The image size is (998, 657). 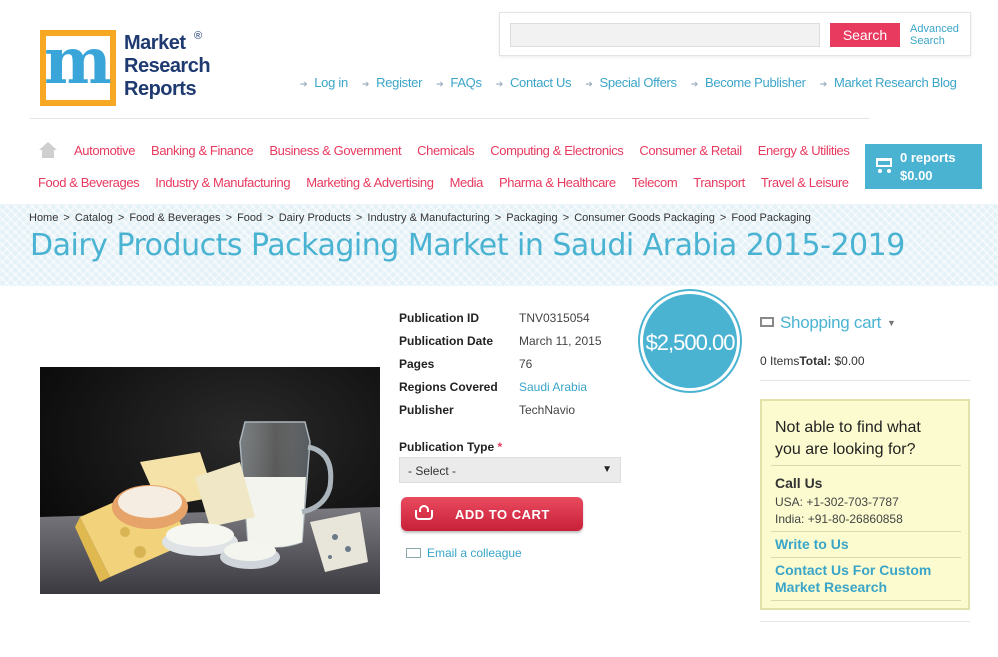 What do you see at coordinates (335, 150) in the screenshot?
I see `category-business-government: Business & Government` at bounding box center [335, 150].